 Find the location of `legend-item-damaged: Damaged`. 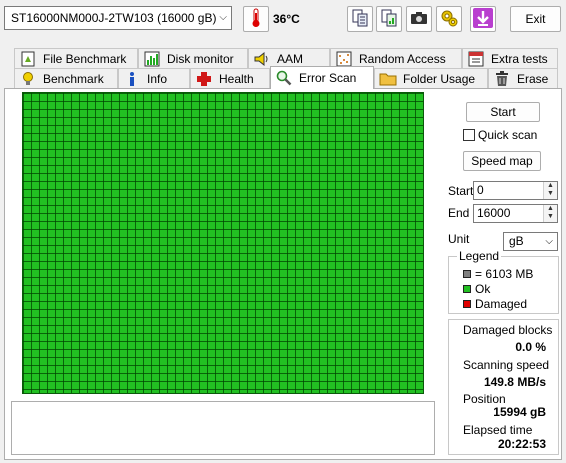

legend-item-damaged: Damaged is located at coordinates (495, 304).